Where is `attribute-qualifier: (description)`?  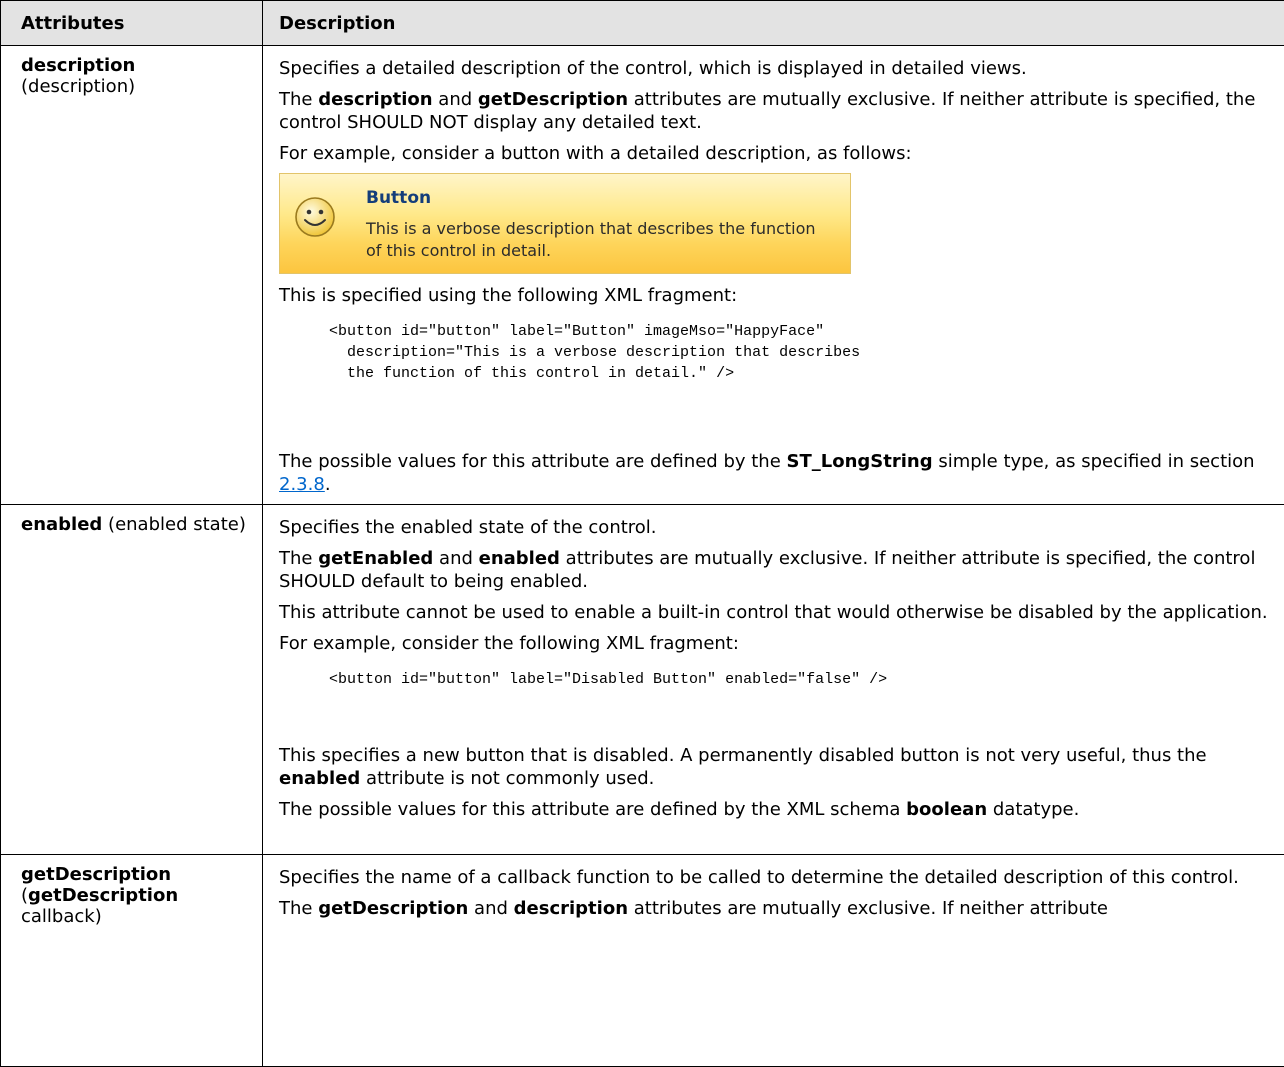 attribute-qualifier: (description) is located at coordinates (78, 86).